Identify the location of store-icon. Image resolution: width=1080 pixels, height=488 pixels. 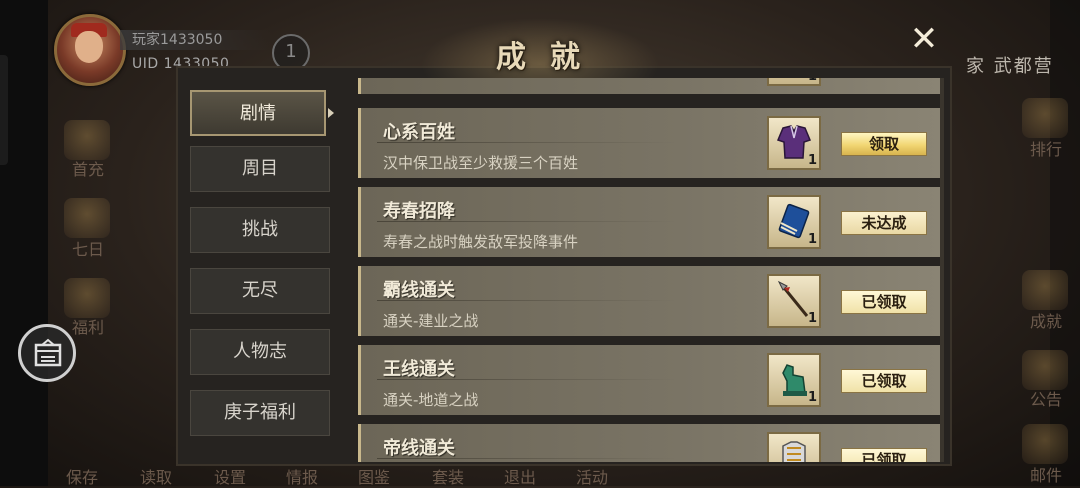
(48, 352).